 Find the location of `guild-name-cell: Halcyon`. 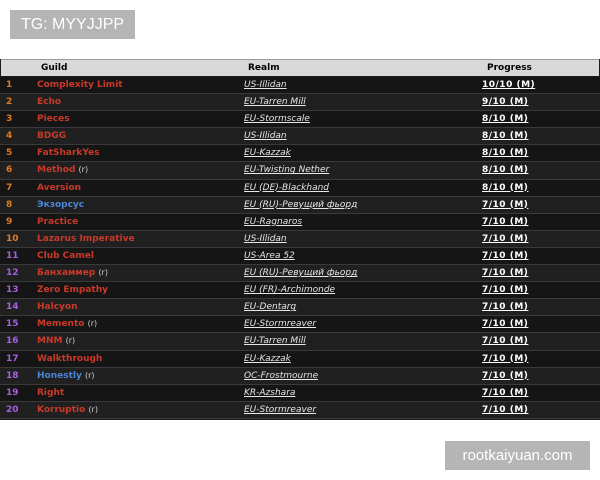

guild-name-cell: Halcyon is located at coordinates (57, 307).